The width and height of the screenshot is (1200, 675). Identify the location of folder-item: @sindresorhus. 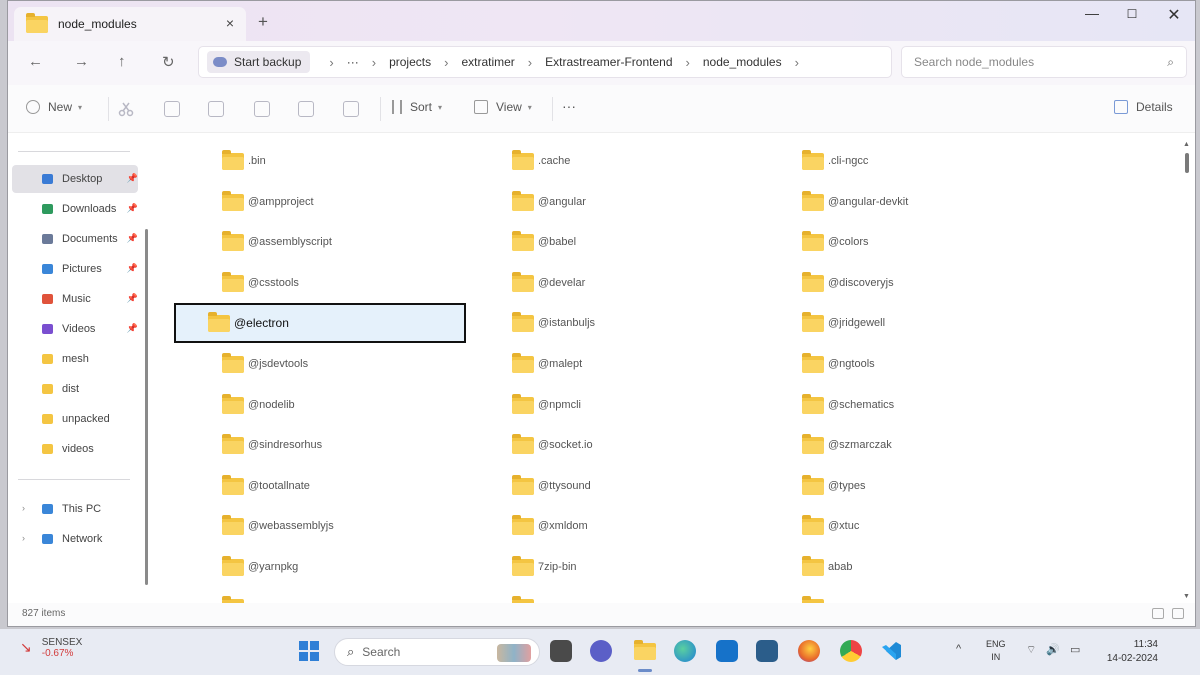
(320, 445).